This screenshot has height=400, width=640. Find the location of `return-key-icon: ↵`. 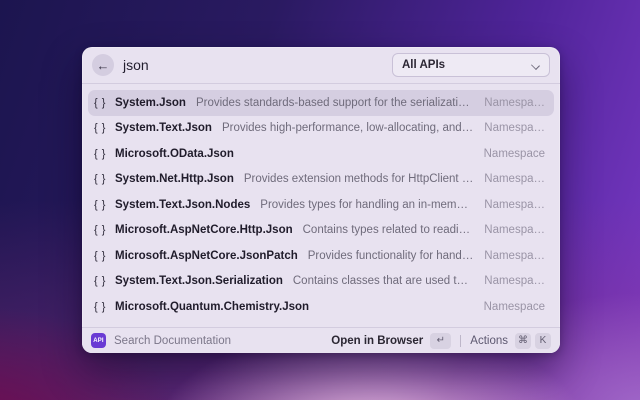

return-key-icon: ↵ is located at coordinates (441, 340).